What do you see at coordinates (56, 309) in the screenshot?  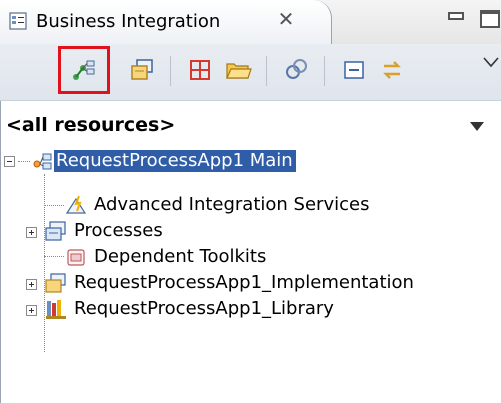 I see `library-icon` at bounding box center [56, 309].